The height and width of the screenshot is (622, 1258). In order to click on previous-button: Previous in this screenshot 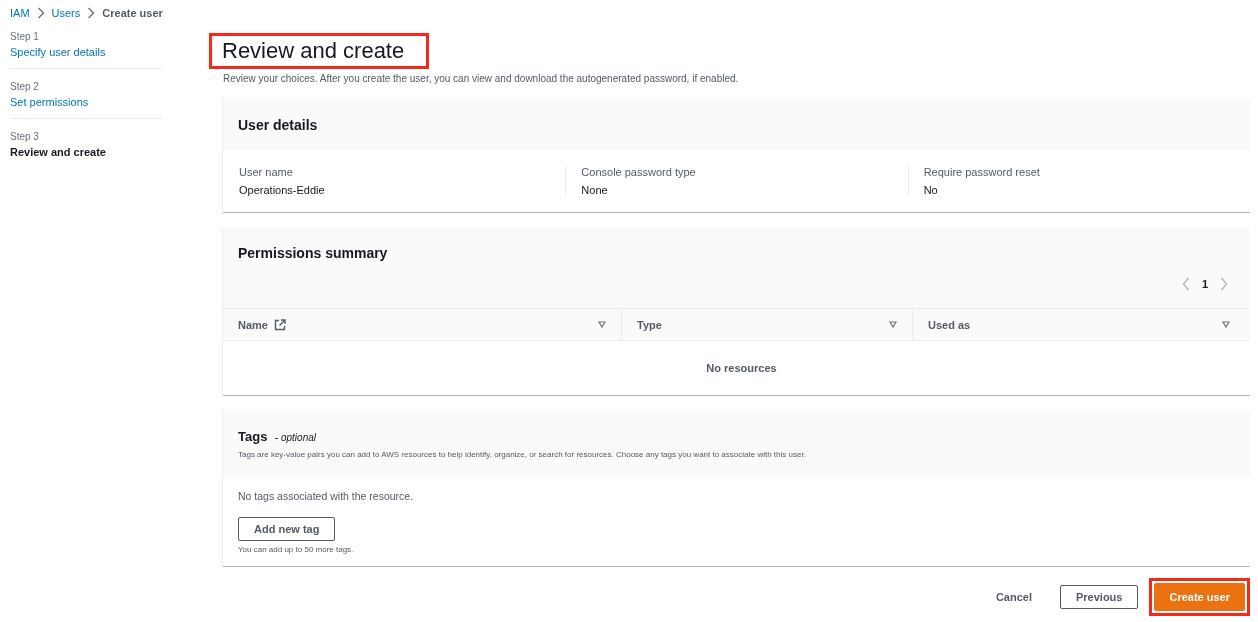, I will do `click(1099, 597)`.